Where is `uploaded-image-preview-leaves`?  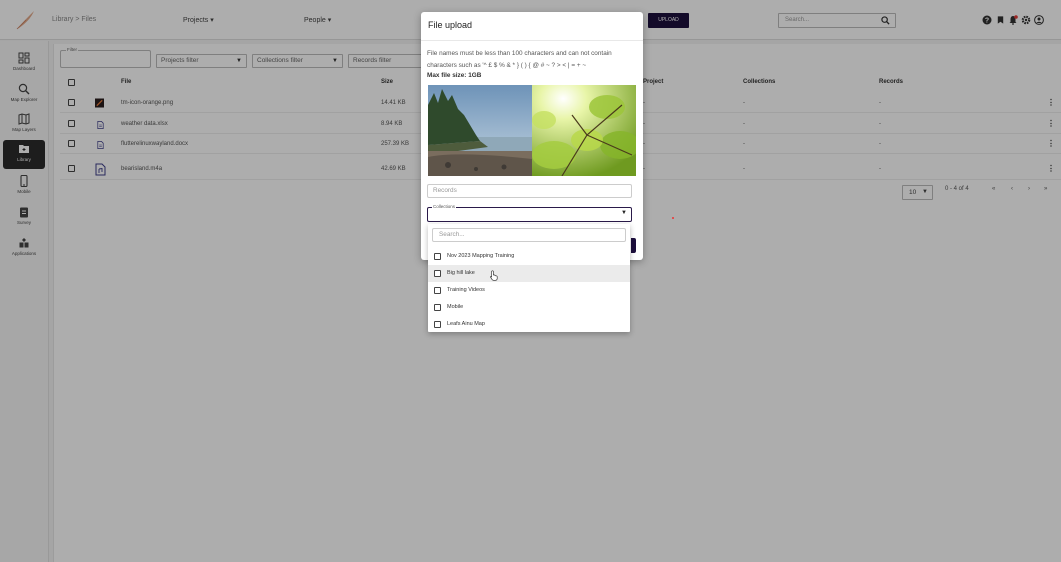 uploaded-image-preview-leaves is located at coordinates (584, 130).